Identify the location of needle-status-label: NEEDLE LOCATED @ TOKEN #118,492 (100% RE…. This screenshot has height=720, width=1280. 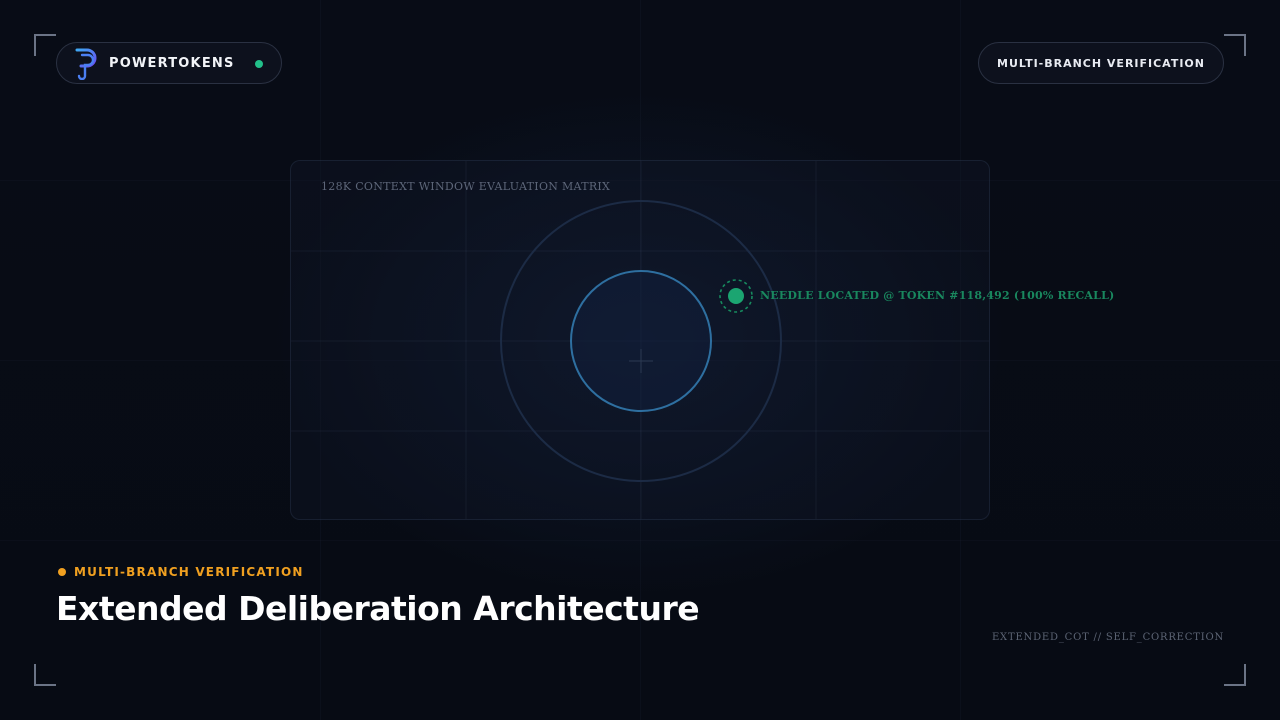
(937, 295).